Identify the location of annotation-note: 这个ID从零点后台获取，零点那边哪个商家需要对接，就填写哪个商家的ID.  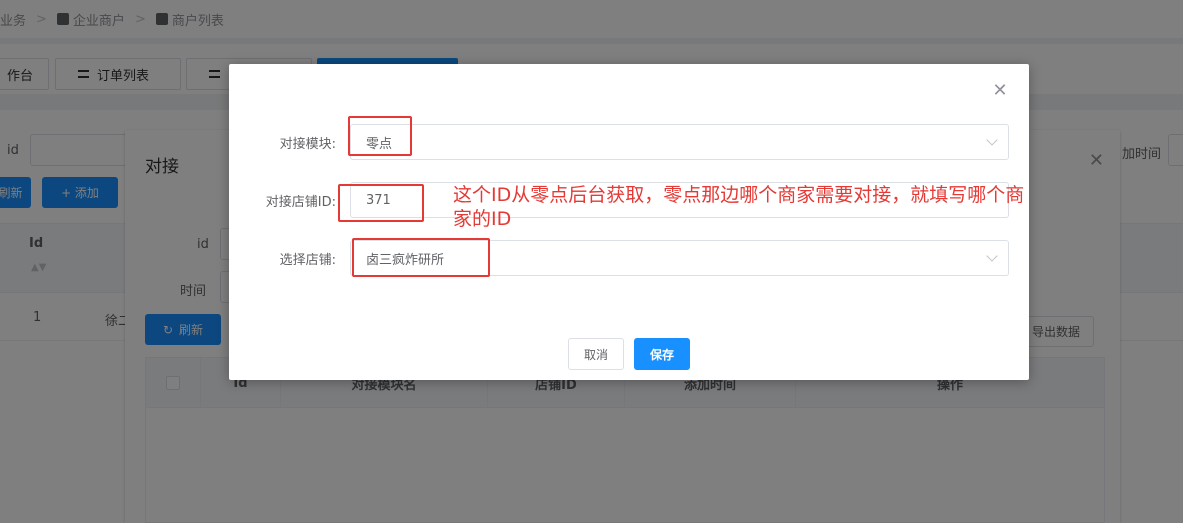
(739, 207).